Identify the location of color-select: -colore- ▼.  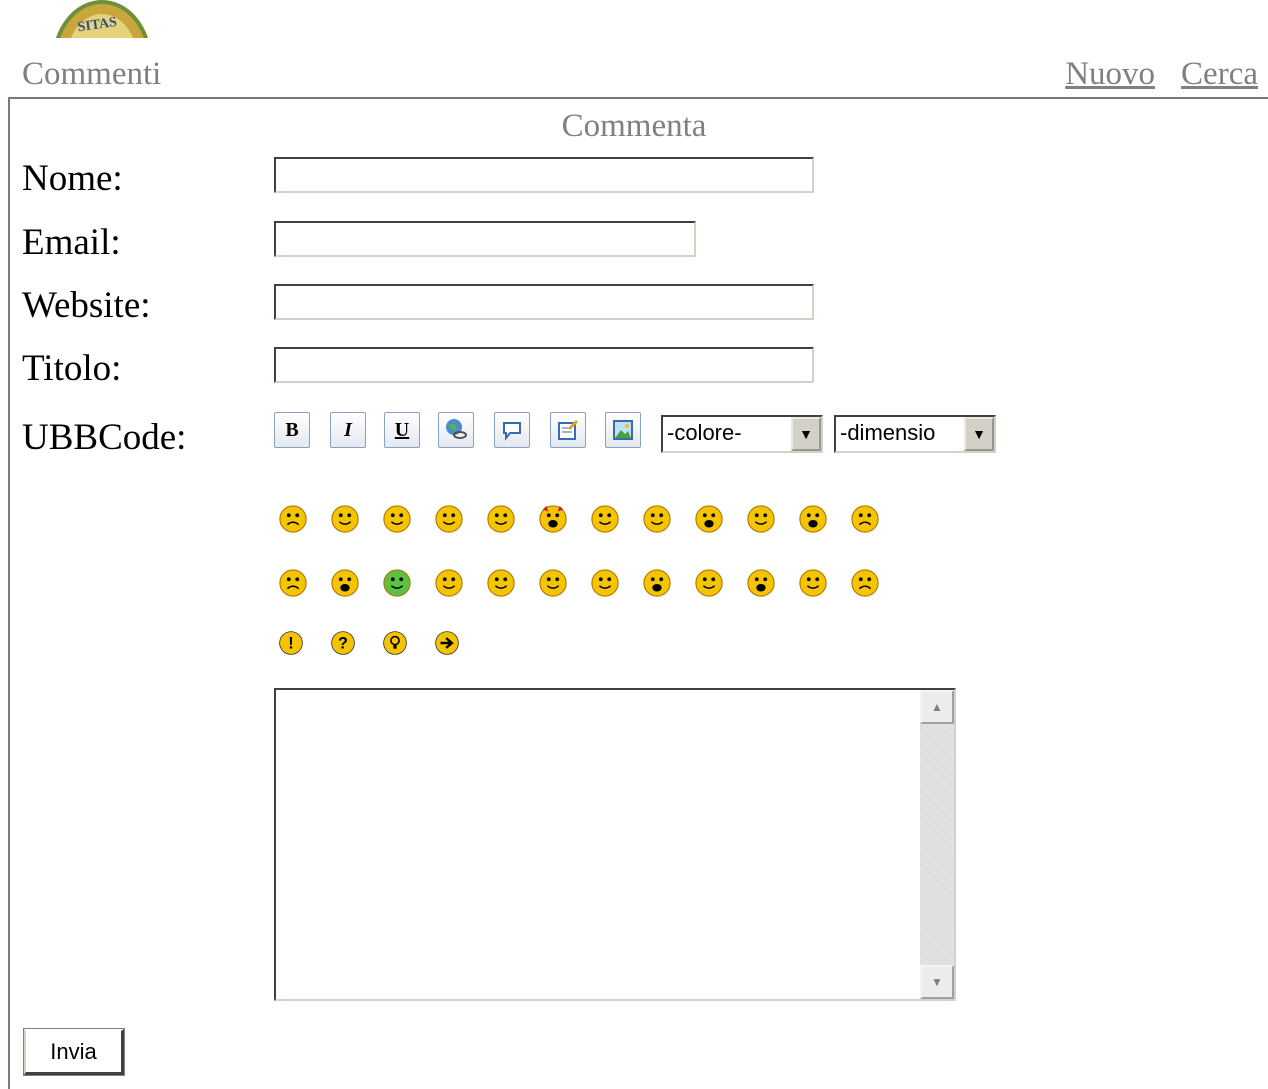
(742, 434).